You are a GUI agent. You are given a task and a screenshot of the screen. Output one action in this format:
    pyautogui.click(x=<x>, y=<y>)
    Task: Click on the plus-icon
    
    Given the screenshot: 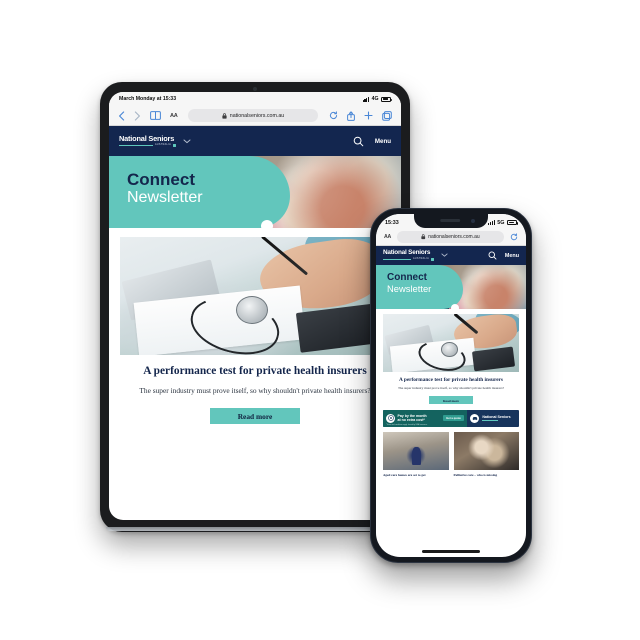 What is the action you would take?
    pyautogui.click(x=368, y=115)
    